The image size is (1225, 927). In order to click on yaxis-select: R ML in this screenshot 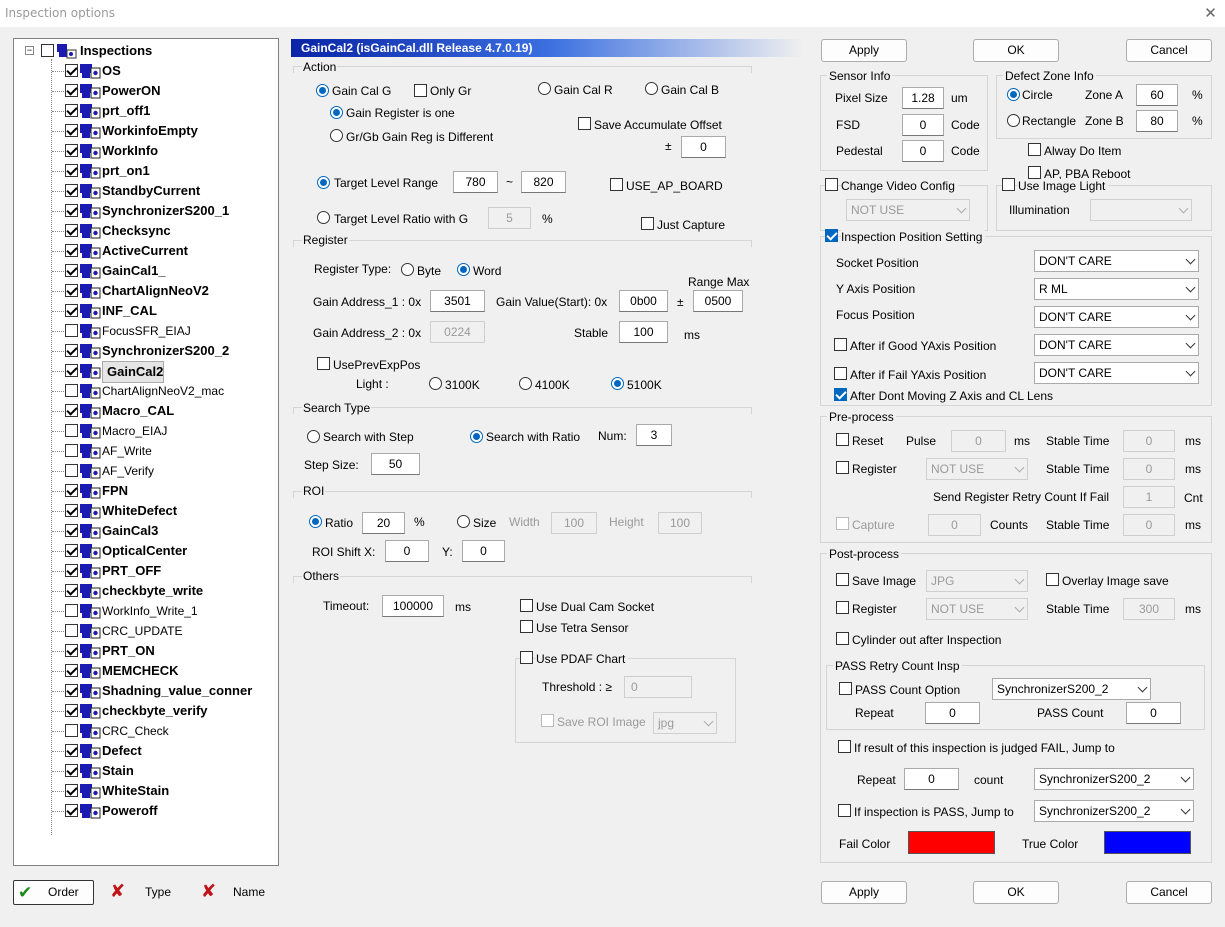, I will do `click(1116, 289)`.